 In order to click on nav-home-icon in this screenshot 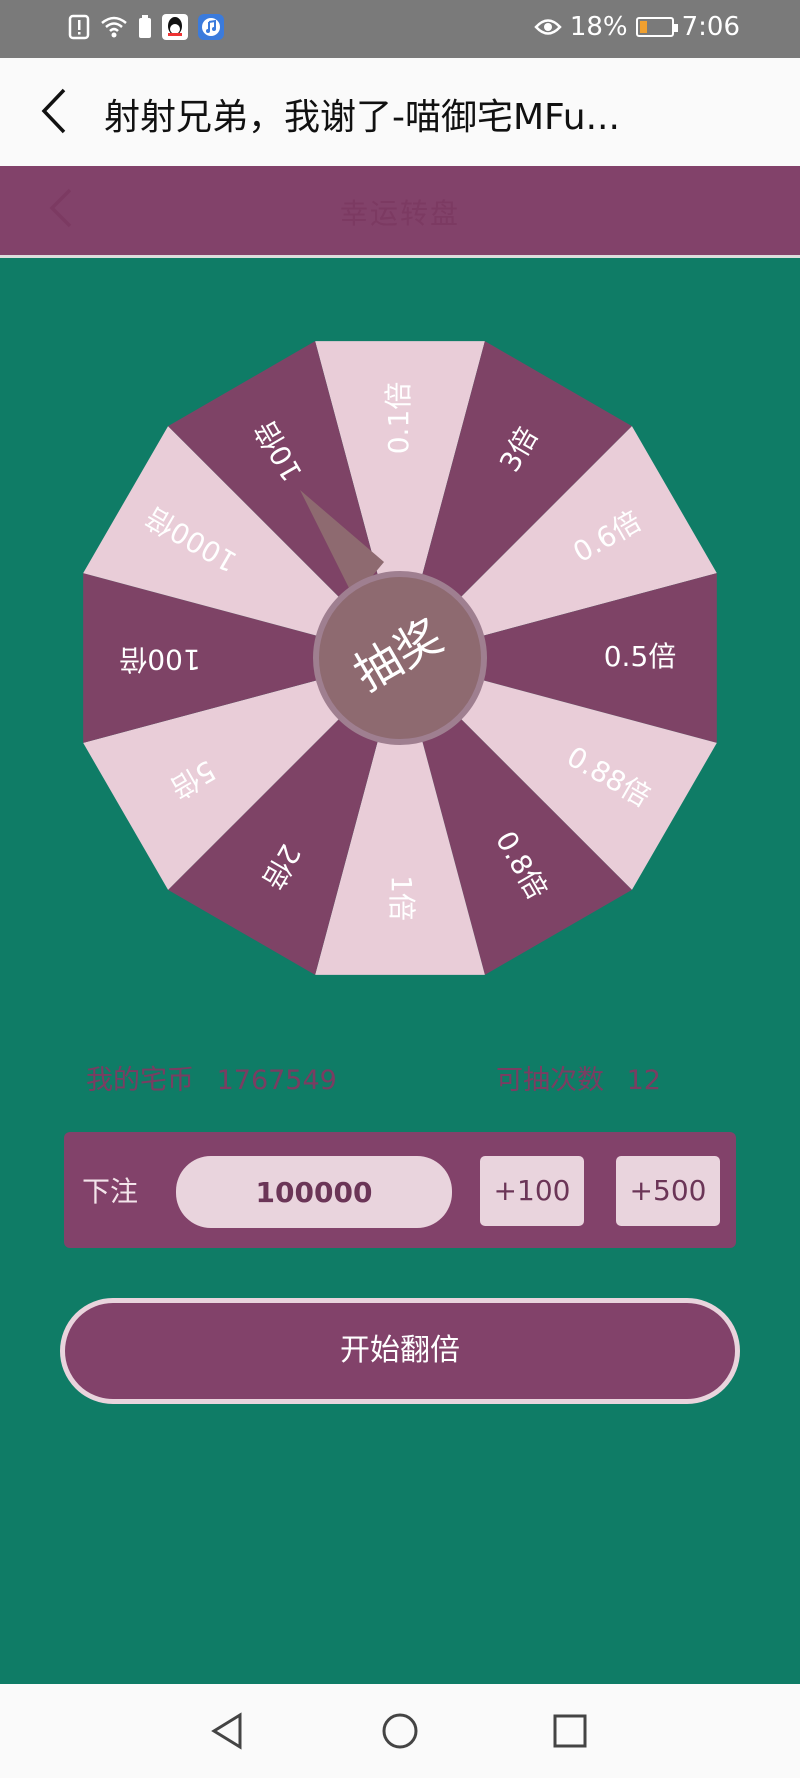, I will do `click(400, 1731)`.